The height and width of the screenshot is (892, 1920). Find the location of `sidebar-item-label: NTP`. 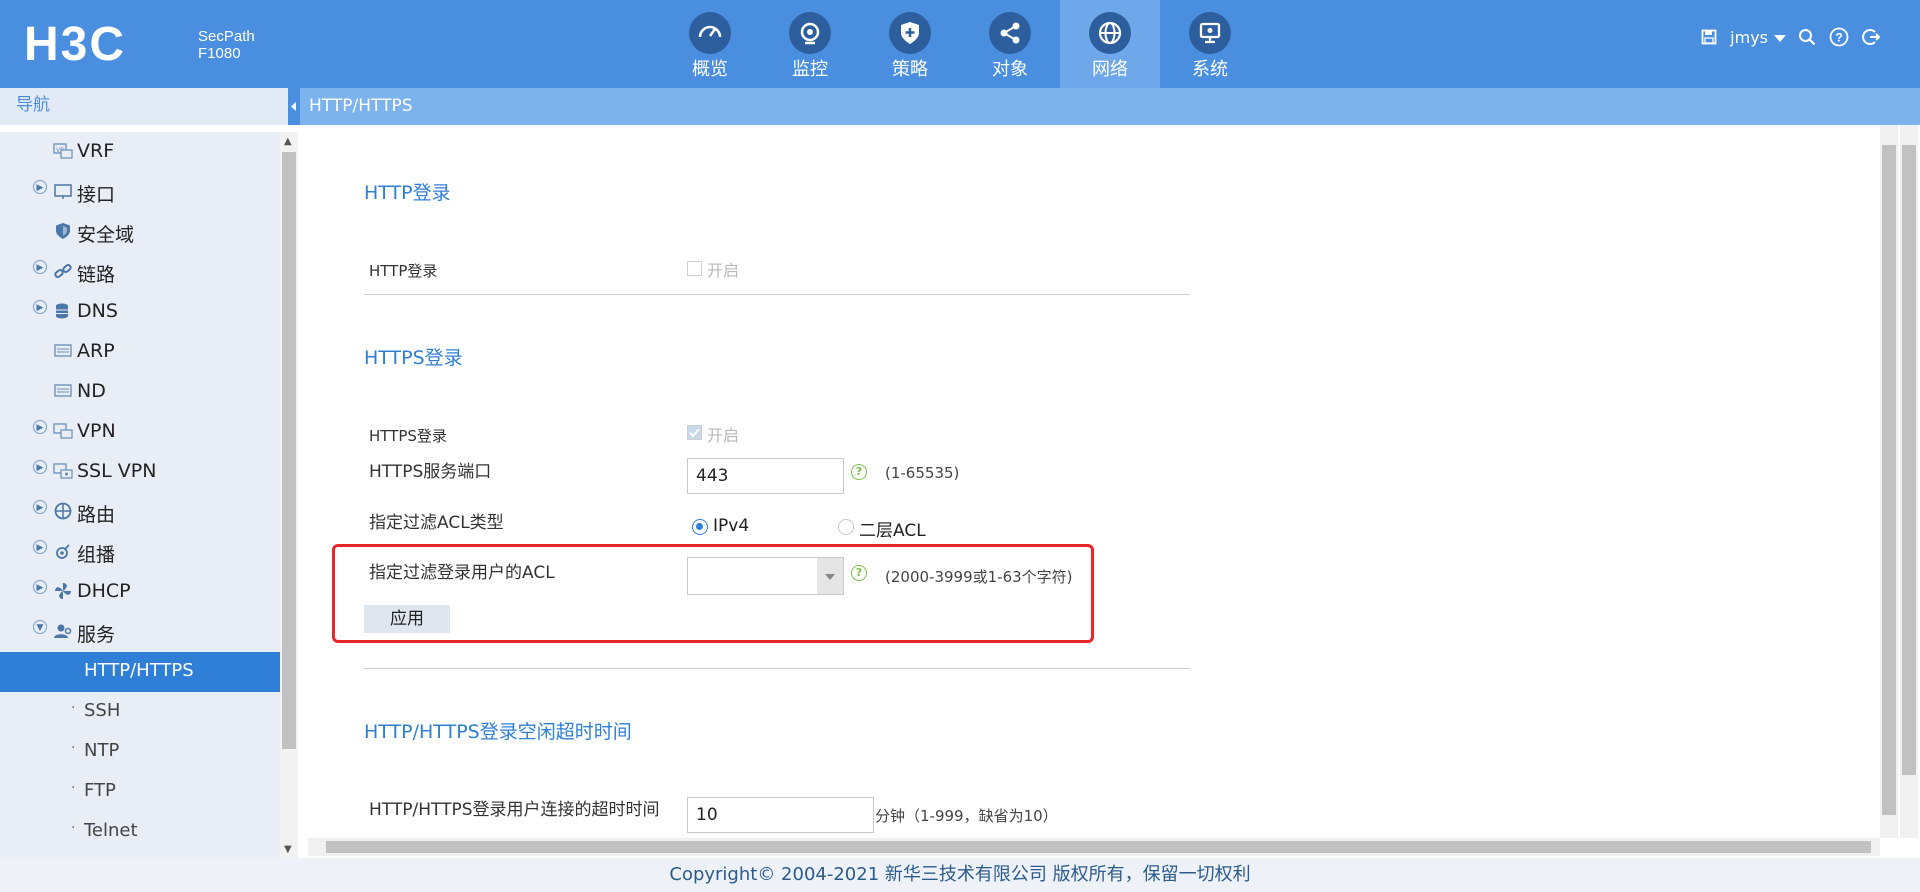

sidebar-item-label: NTP is located at coordinates (102, 750).